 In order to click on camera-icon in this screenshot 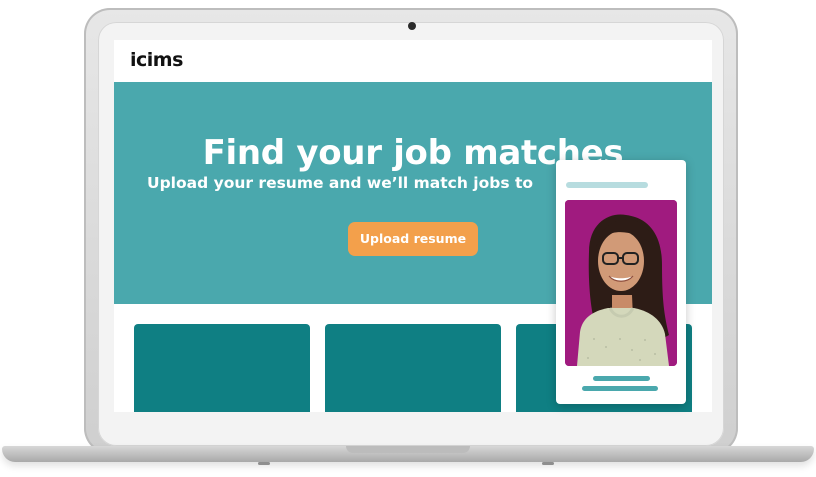, I will do `click(412, 26)`.